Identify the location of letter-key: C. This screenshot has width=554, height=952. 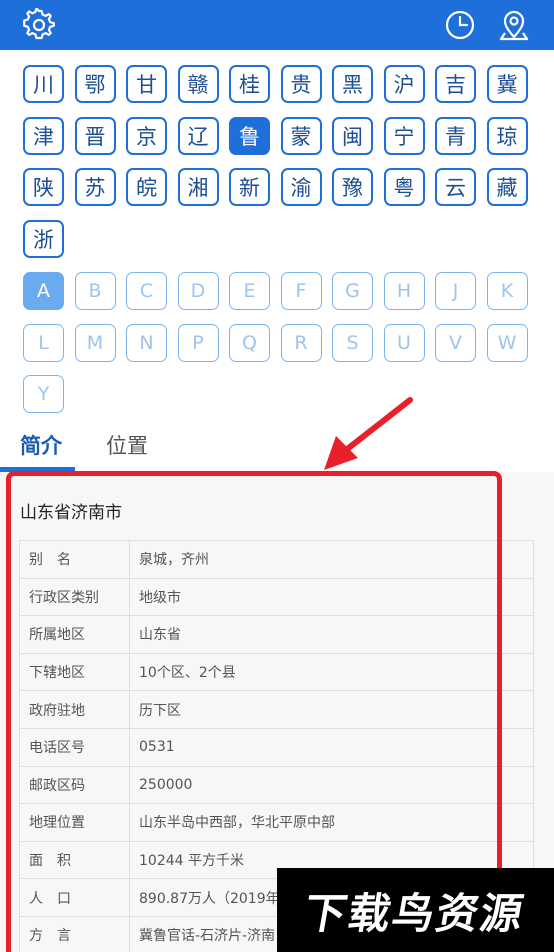
(146, 291).